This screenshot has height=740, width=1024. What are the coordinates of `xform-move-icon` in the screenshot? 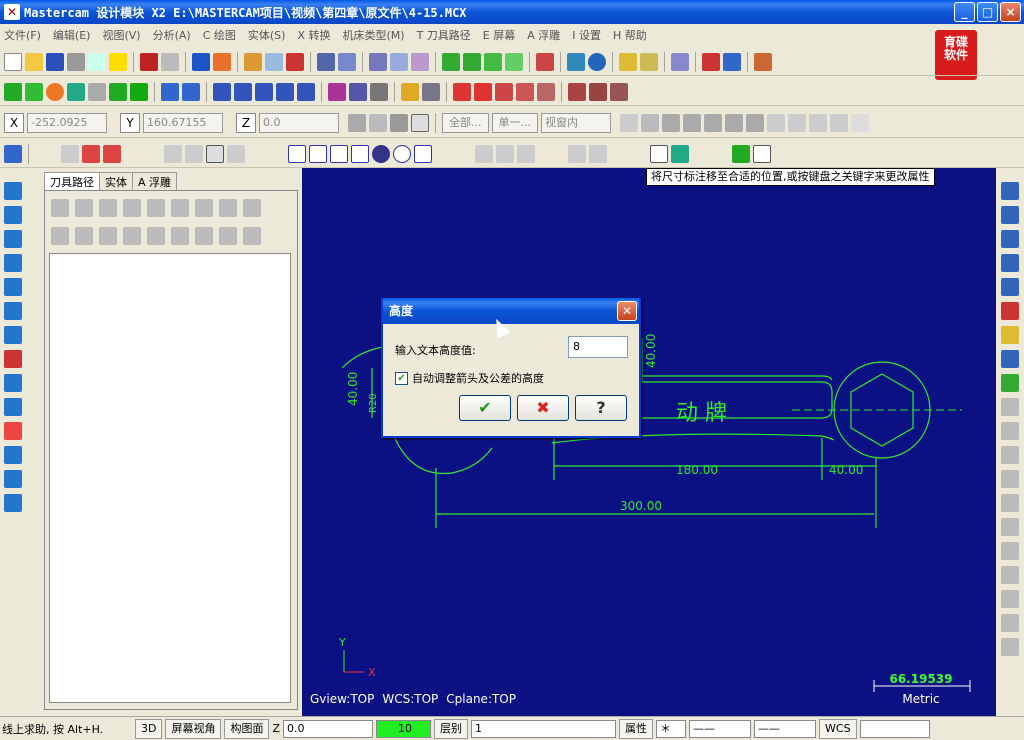 It's located at (222, 91).